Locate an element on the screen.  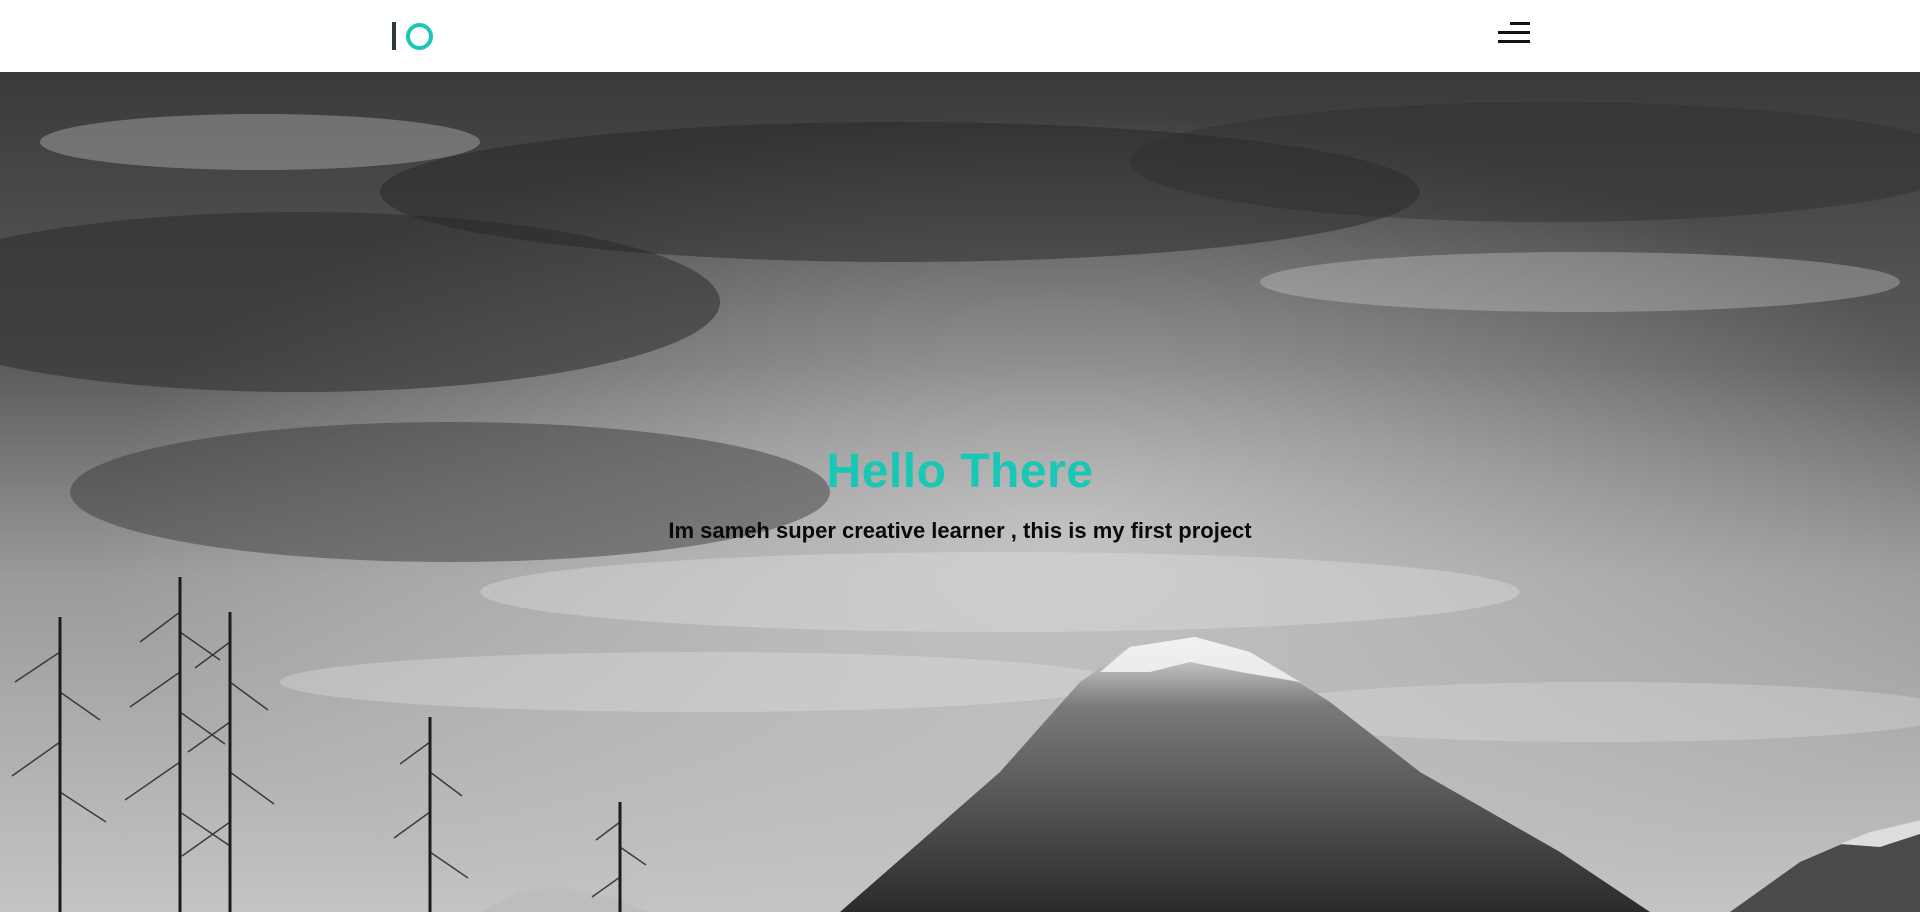
hamburger-menu-icon is located at coordinates (1514, 33).